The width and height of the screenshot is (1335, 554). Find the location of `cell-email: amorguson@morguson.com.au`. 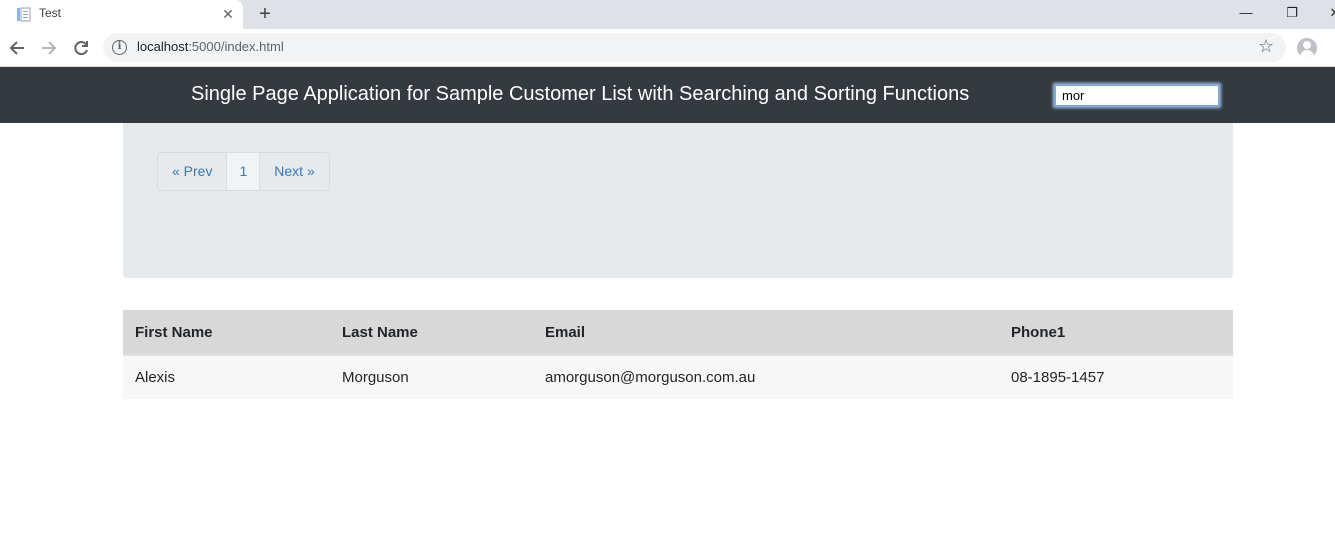

cell-email: amorguson@morguson.com.au is located at coordinates (766, 377).